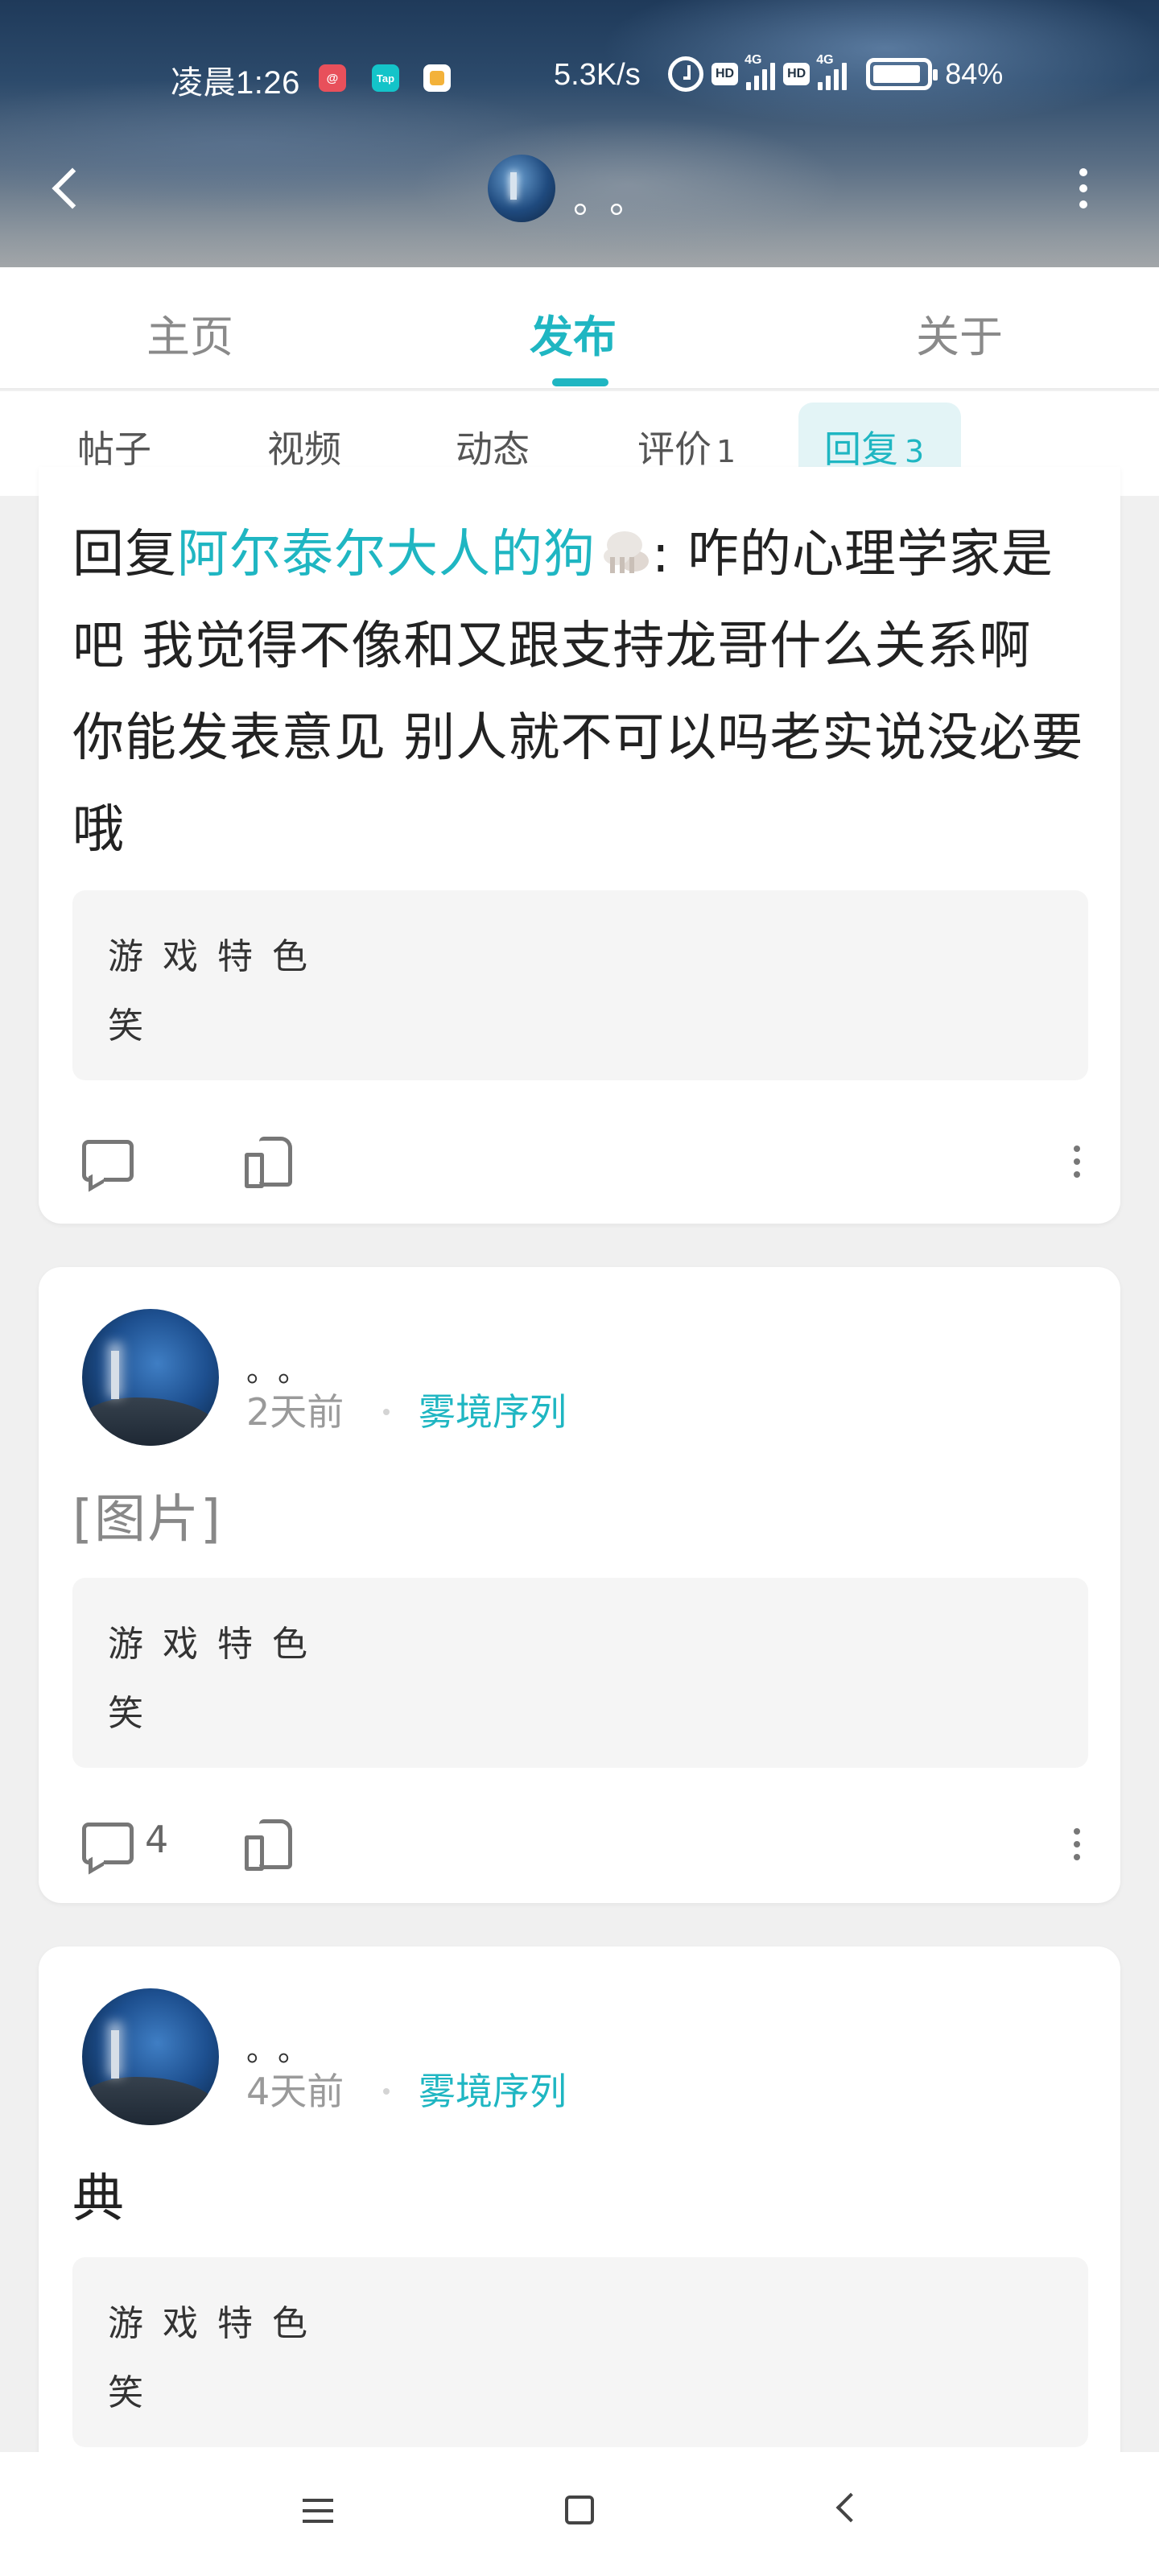  What do you see at coordinates (597, 75) in the screenshot?
I see `network-speed: 5.3K/s` at bounding box center [597, 75].